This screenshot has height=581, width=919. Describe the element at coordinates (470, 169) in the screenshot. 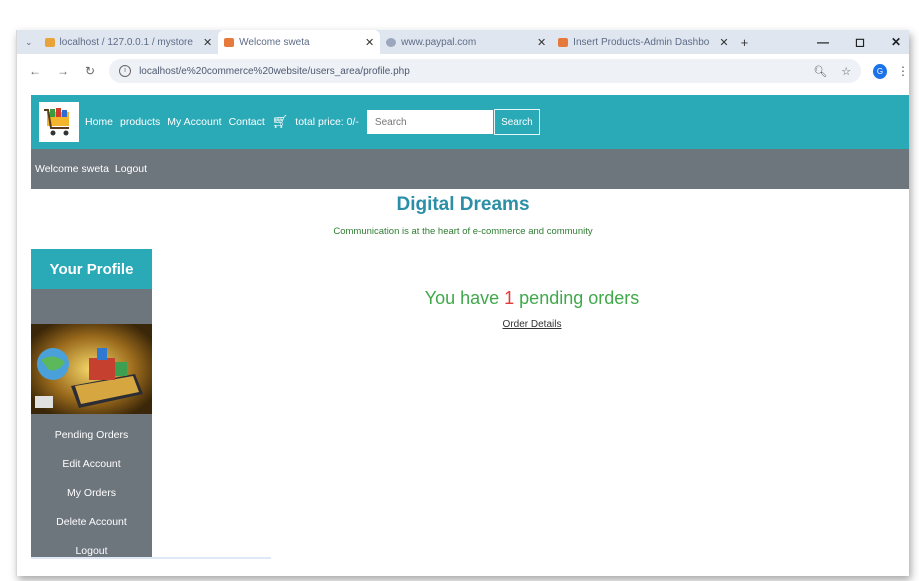

I see `welcome-bar: Welcome sweta Logout` at that location.